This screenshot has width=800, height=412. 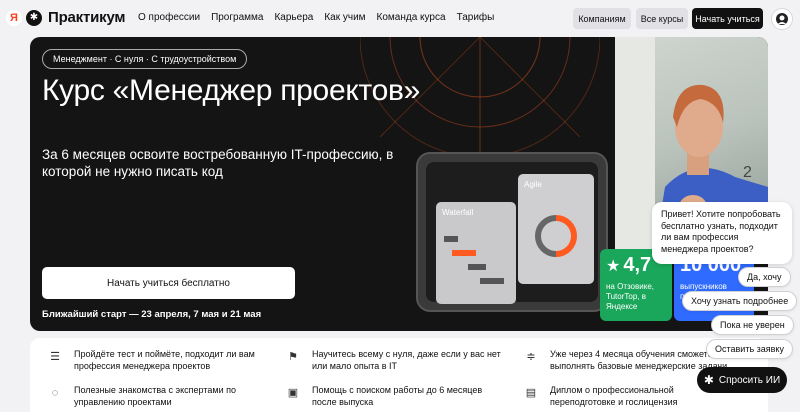 What do you see at coordinates (637, 265) in the screenshot?
I see `rating-value: 4,7` at bounding box center [637, 265].